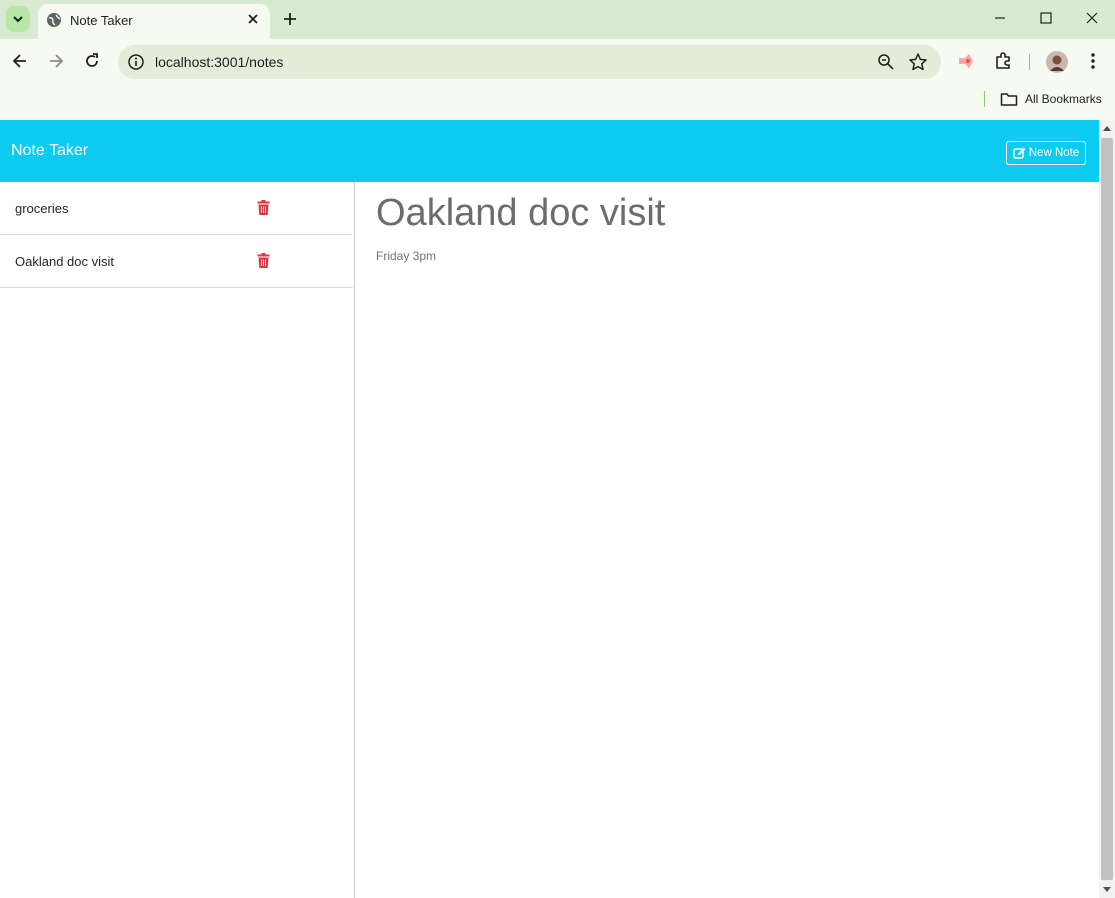 This screenshot has width=1115, height=898. Describe the element at coordinates (56, 61) in the screenshot. I see `forward-arrow-icon` at that location.